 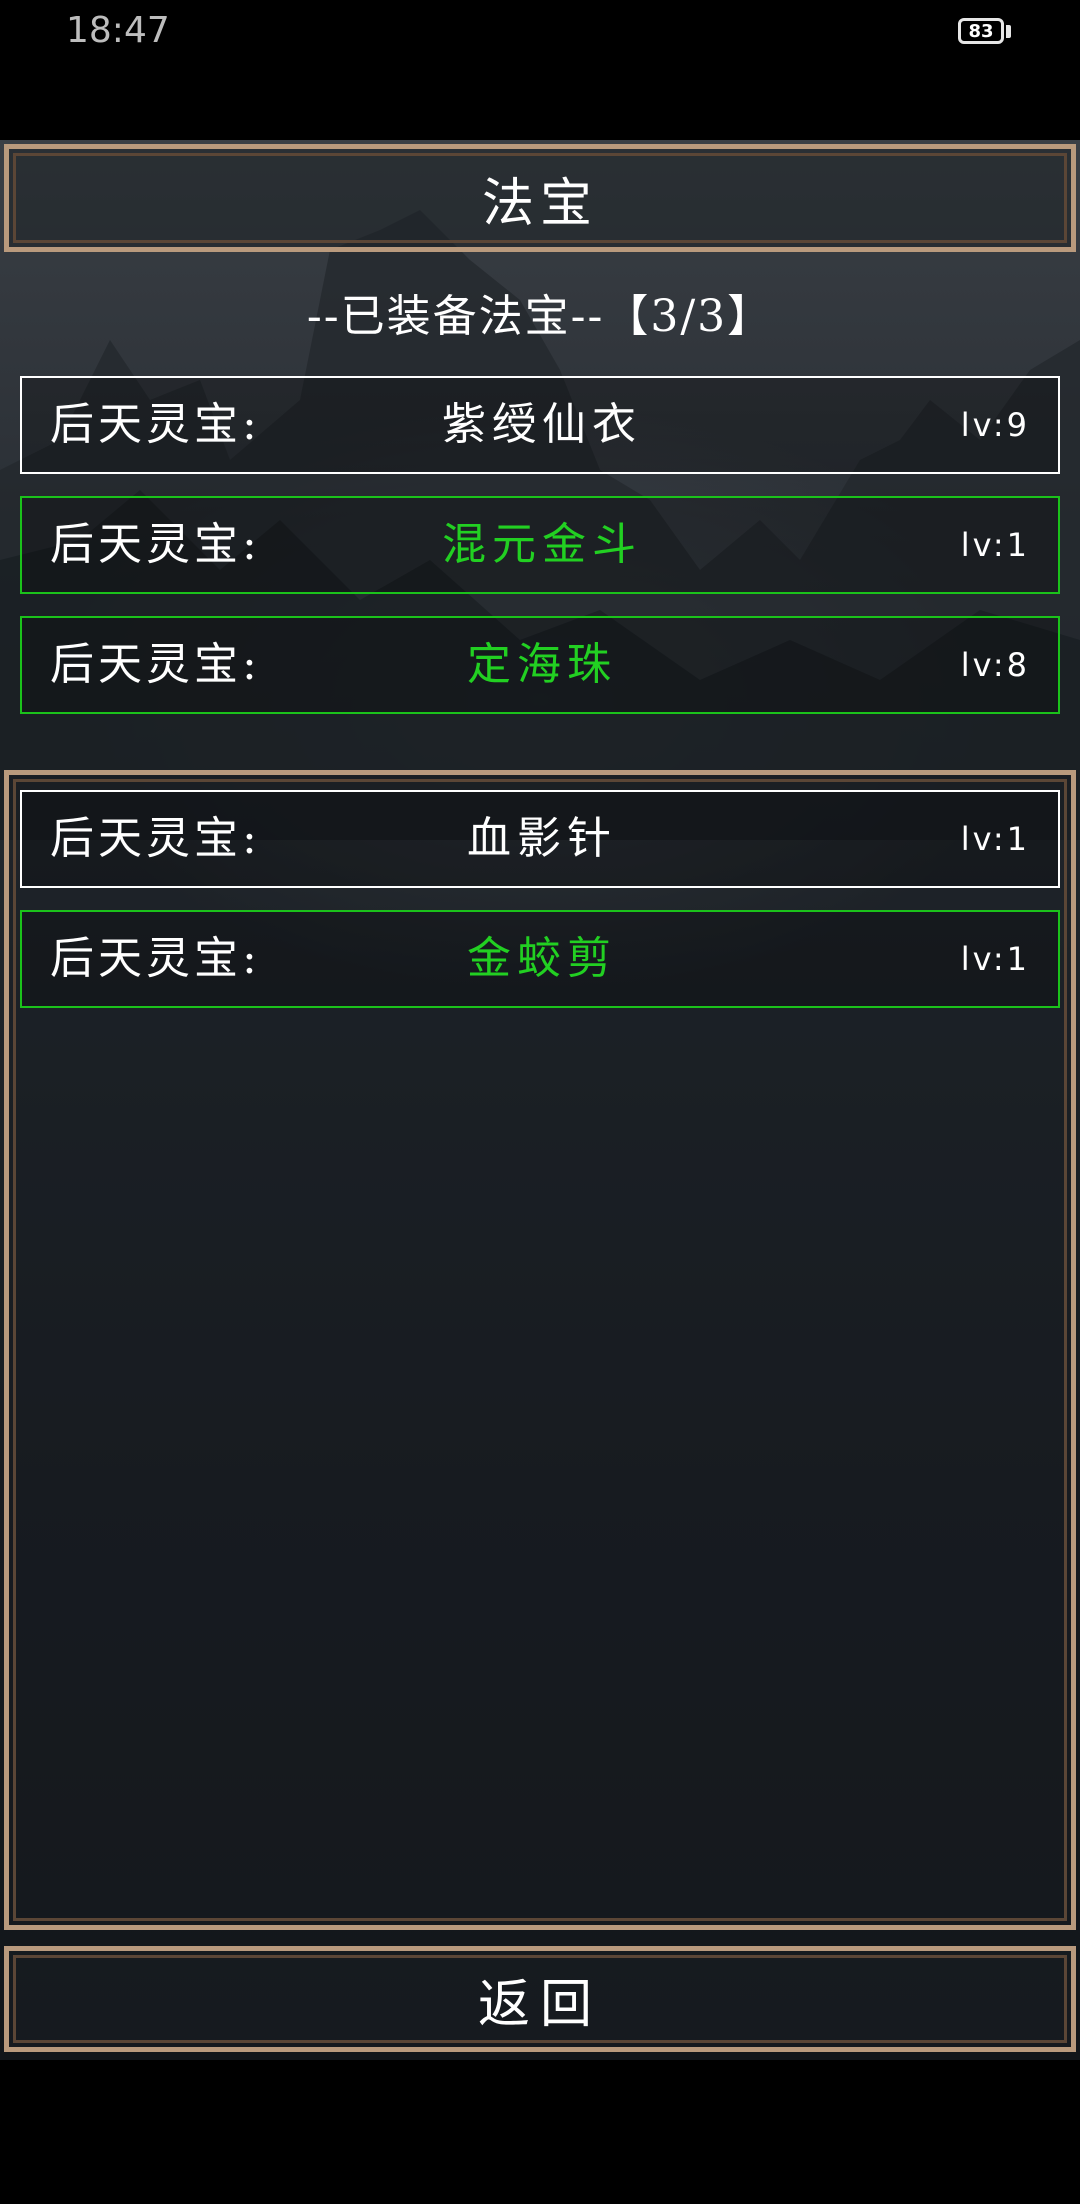 What do you see at coordinates (539, 203) in the screenshot?
I see `page-title: 法宝` at bounding box center [539, 203].